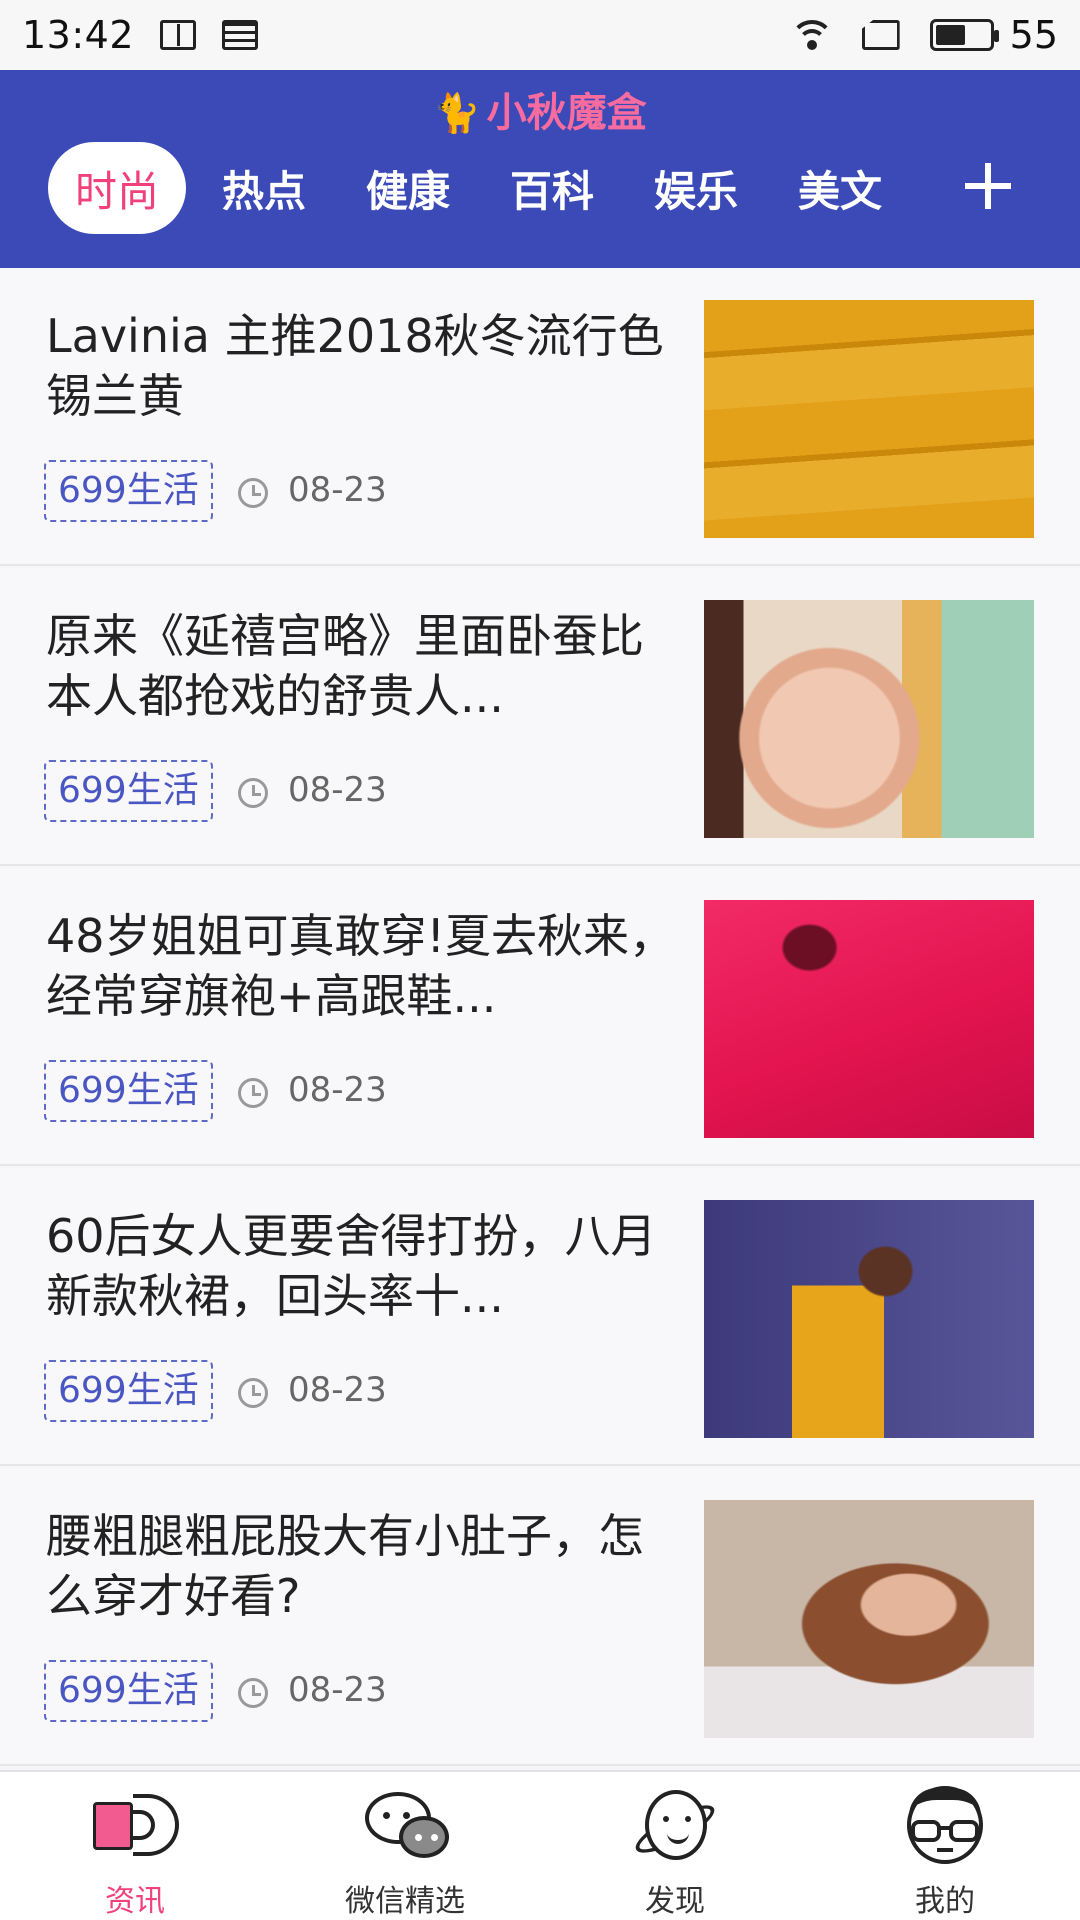 The height and width of the screenshot is (1920, 1080). I want to click on battery-level: 55, so click(1033, 35).